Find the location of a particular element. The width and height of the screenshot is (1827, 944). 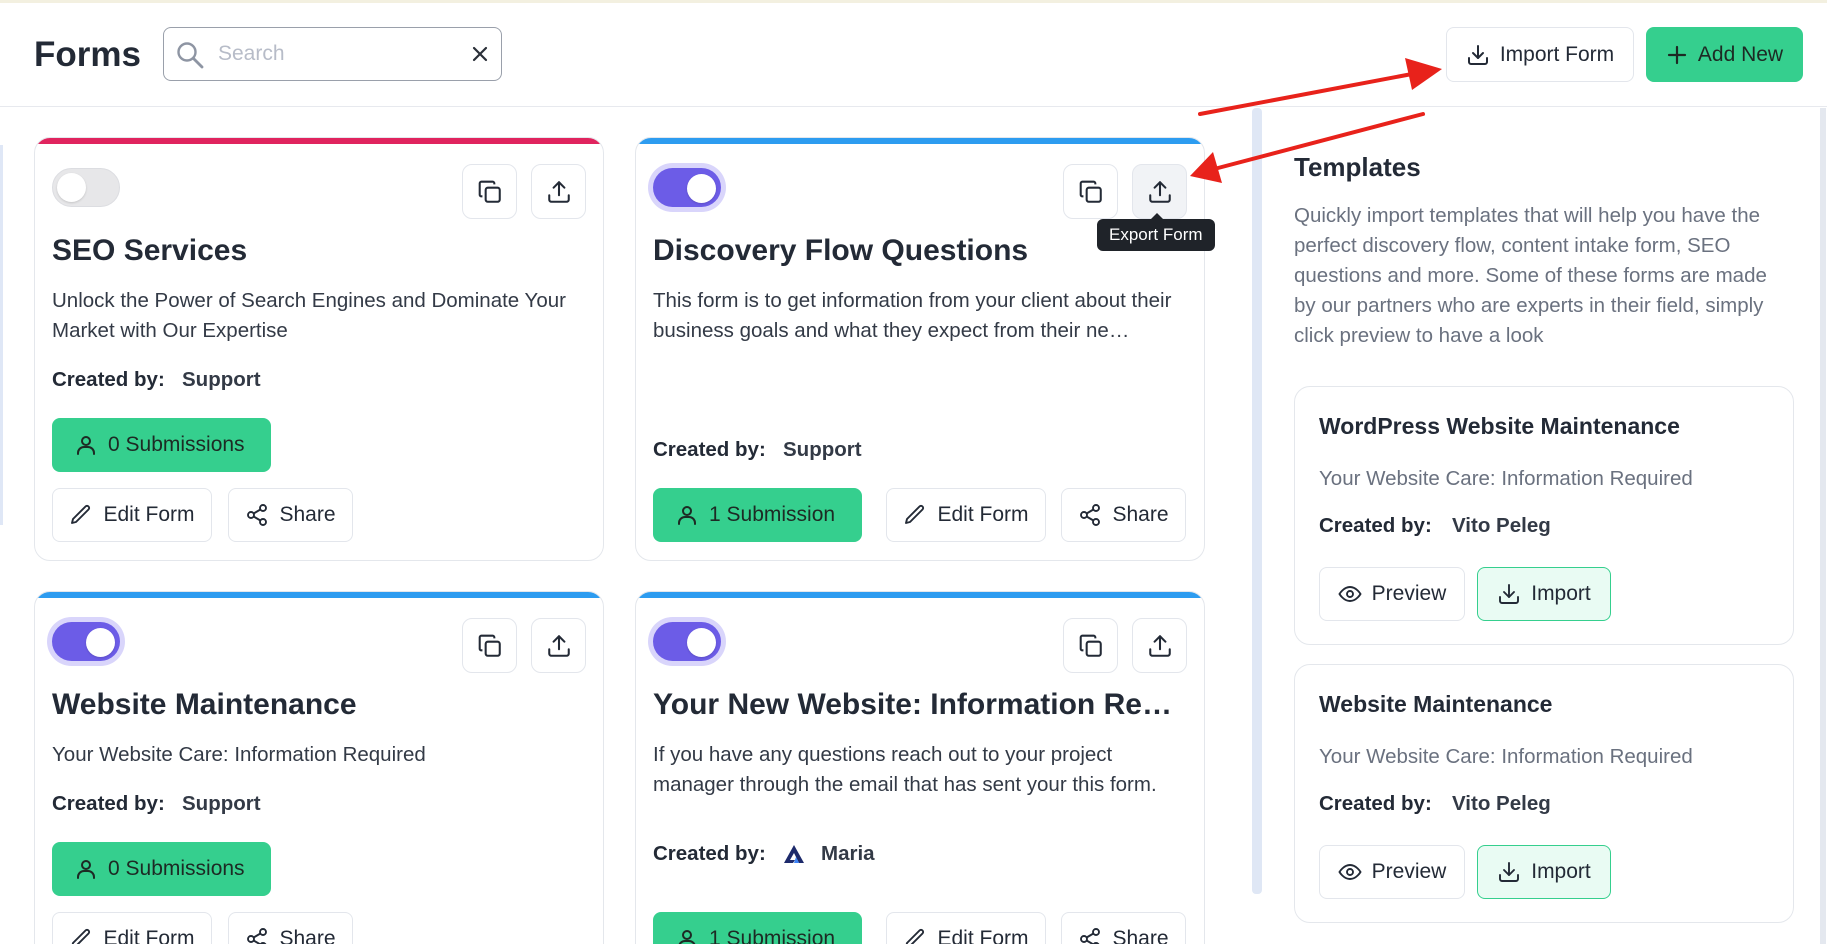

page-title: Forms is located at coordinates (87, 54).